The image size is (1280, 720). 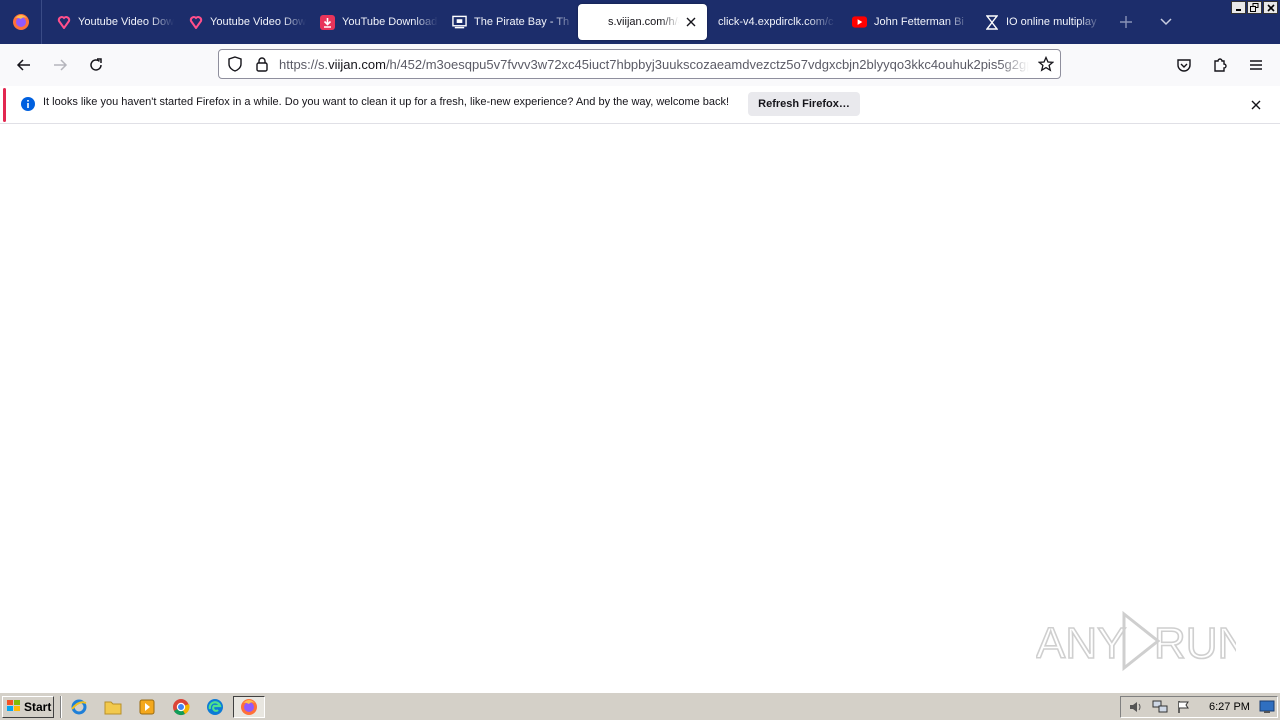 I want to click on arrow-right-icon, so click(x=61, y=65).